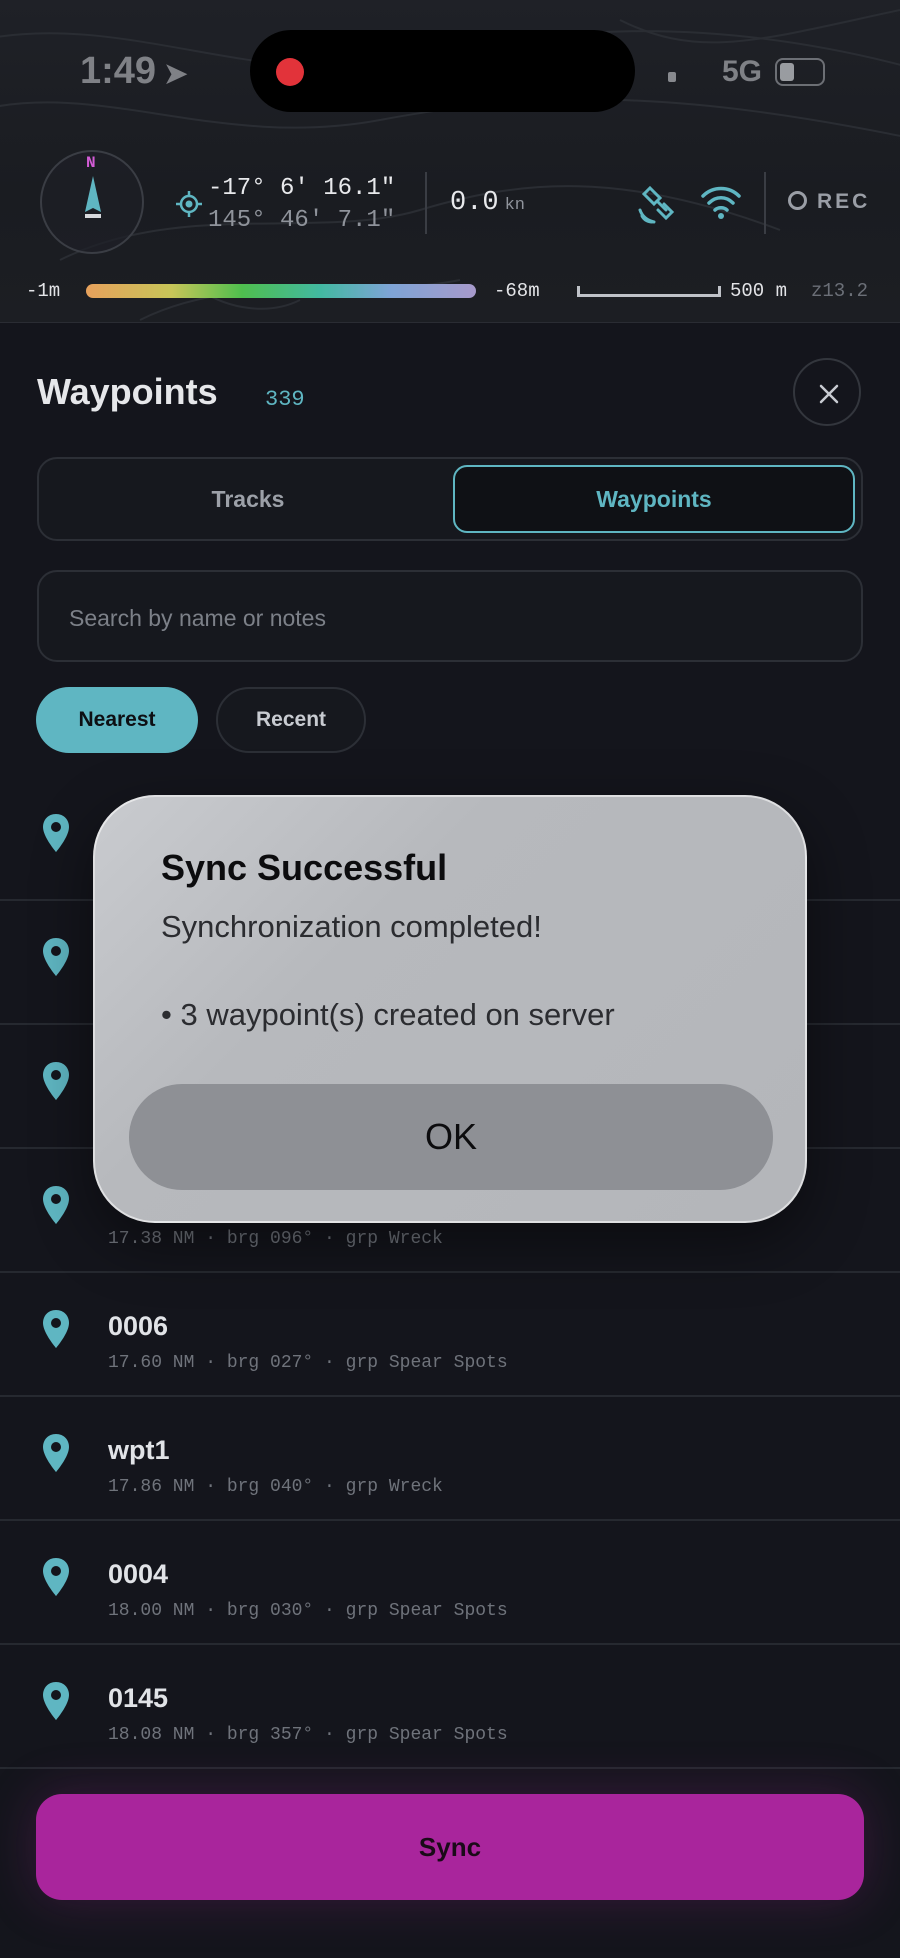 This screenshot has height=1958, width=900. Describe the element at coordinates (285, 399) in the screenshot. I see `waypoint-count: 339` at that location.